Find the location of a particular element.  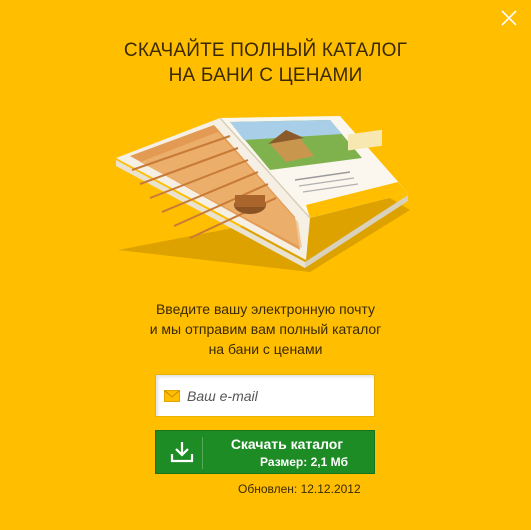

button-divider is located at coordinates (202, 453).